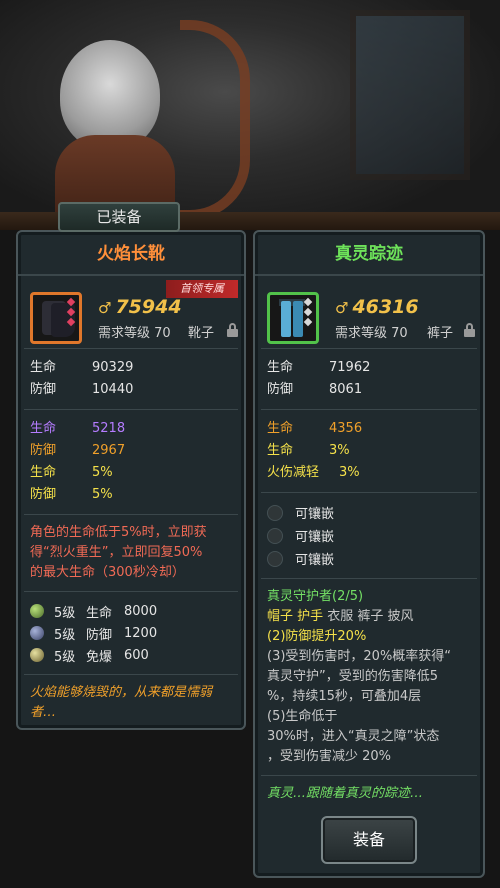  Describe the element at coordinates (385, 307) in the screenshot. I see `power-value: 46316` at that location.